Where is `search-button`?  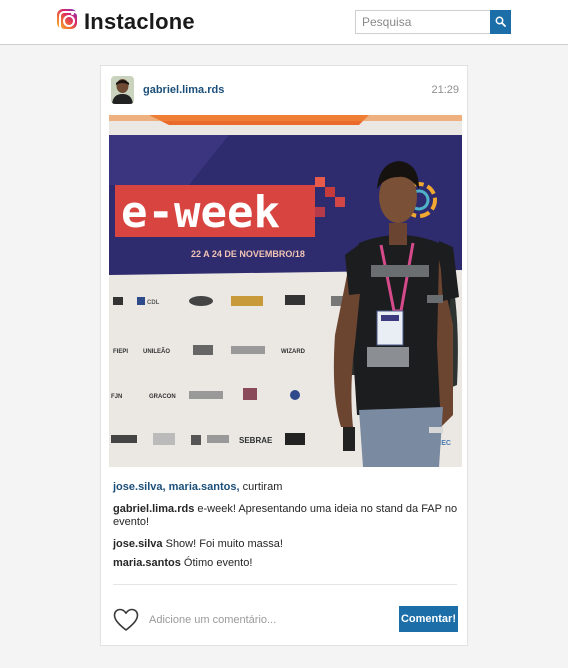
search-button is located at coordinates (500, 22).